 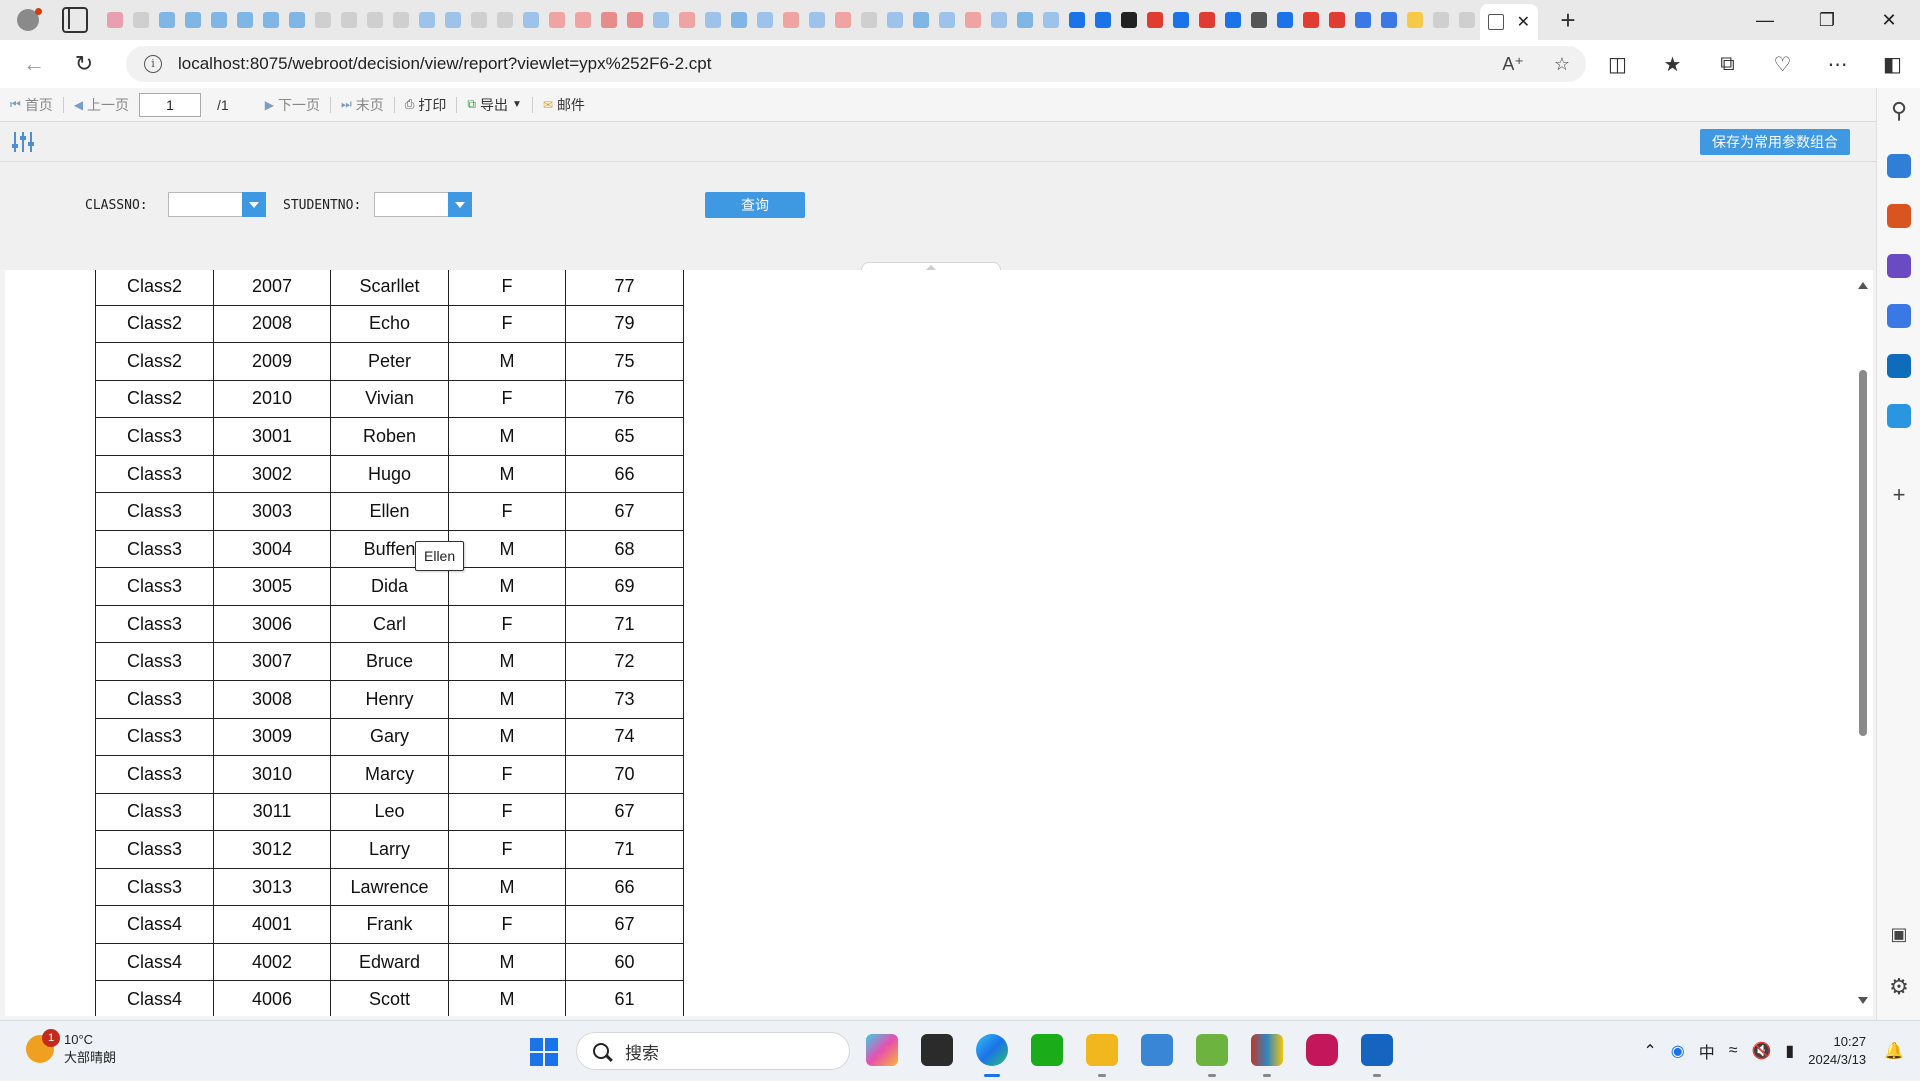 What do you see at coordinates (1899, 366) in the screenshot?
I see `sidebar-outlook-icon` at bounding box center [1899, 366].